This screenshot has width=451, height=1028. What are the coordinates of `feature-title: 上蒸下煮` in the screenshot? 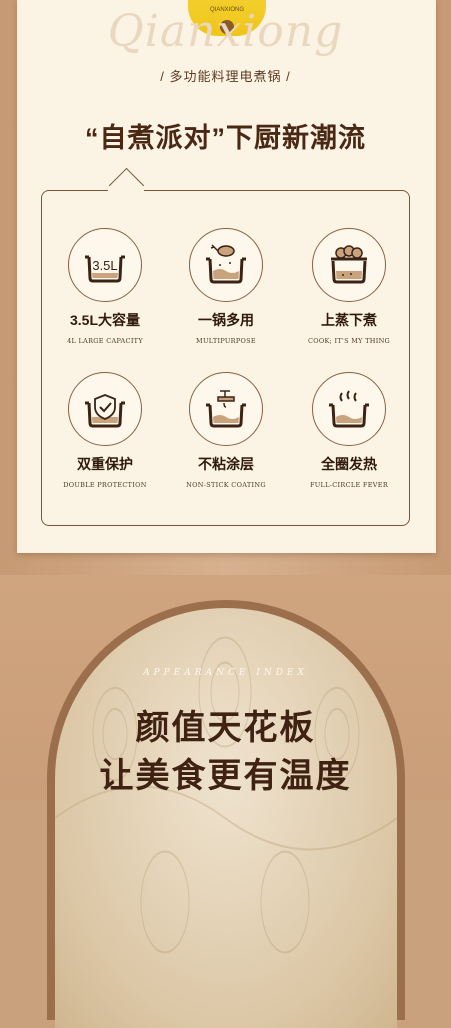 It's located at (349, 320).